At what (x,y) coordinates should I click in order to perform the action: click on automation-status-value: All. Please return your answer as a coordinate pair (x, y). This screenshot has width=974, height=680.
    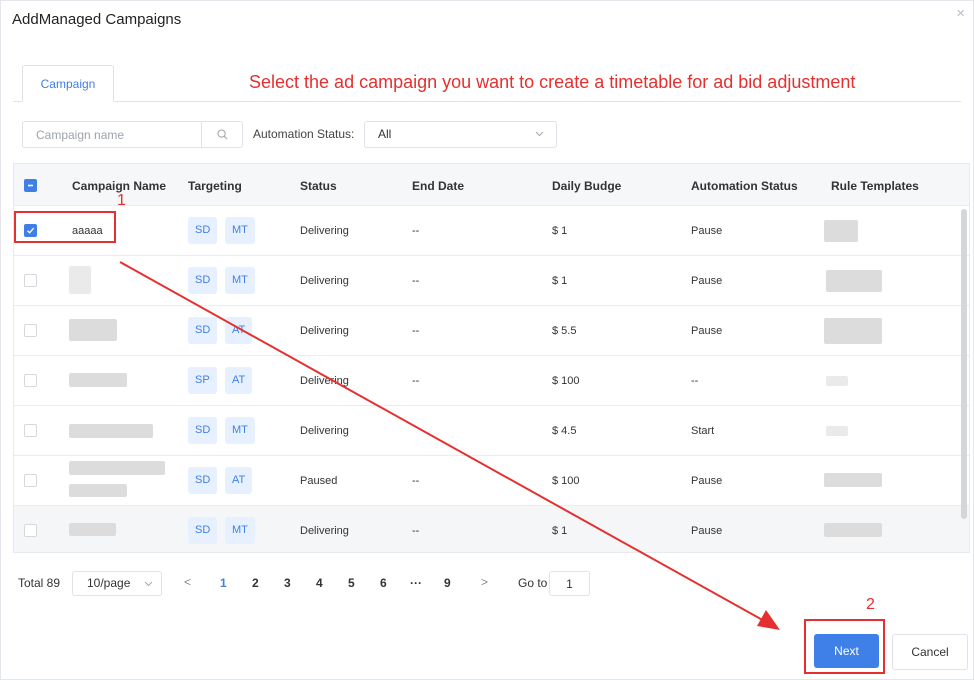
    Looking at the image, I should click on (385, 134).